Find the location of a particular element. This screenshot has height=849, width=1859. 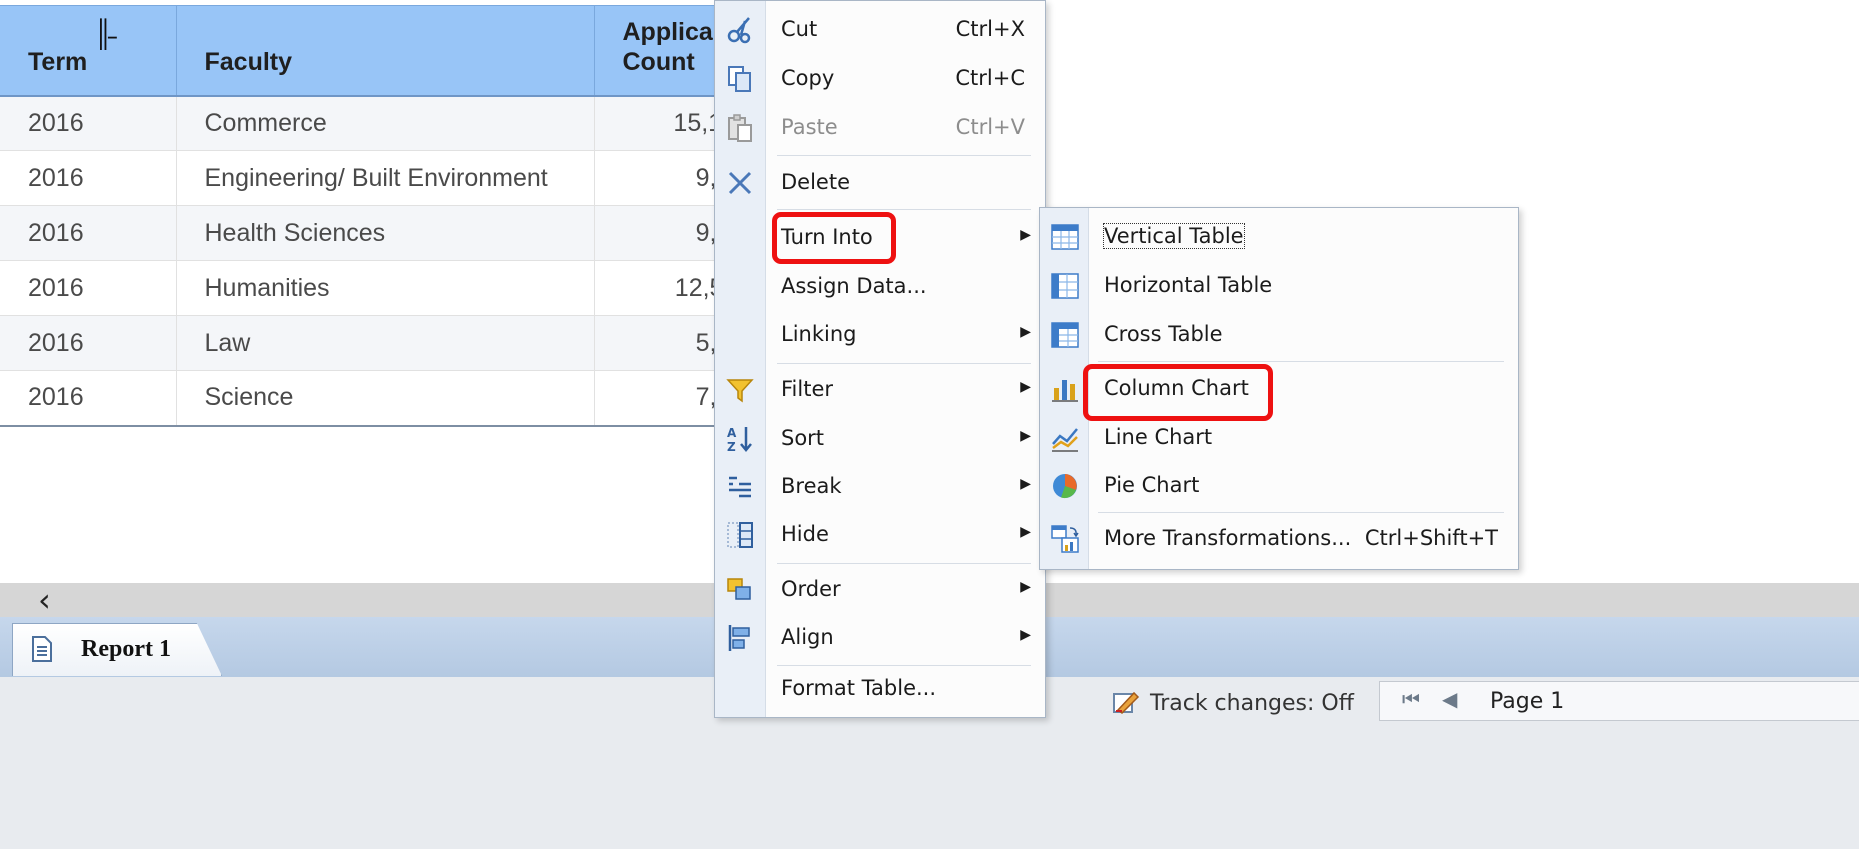

menu-item-copy: Copy Ctrl+C is located at coordinates (880, 79).